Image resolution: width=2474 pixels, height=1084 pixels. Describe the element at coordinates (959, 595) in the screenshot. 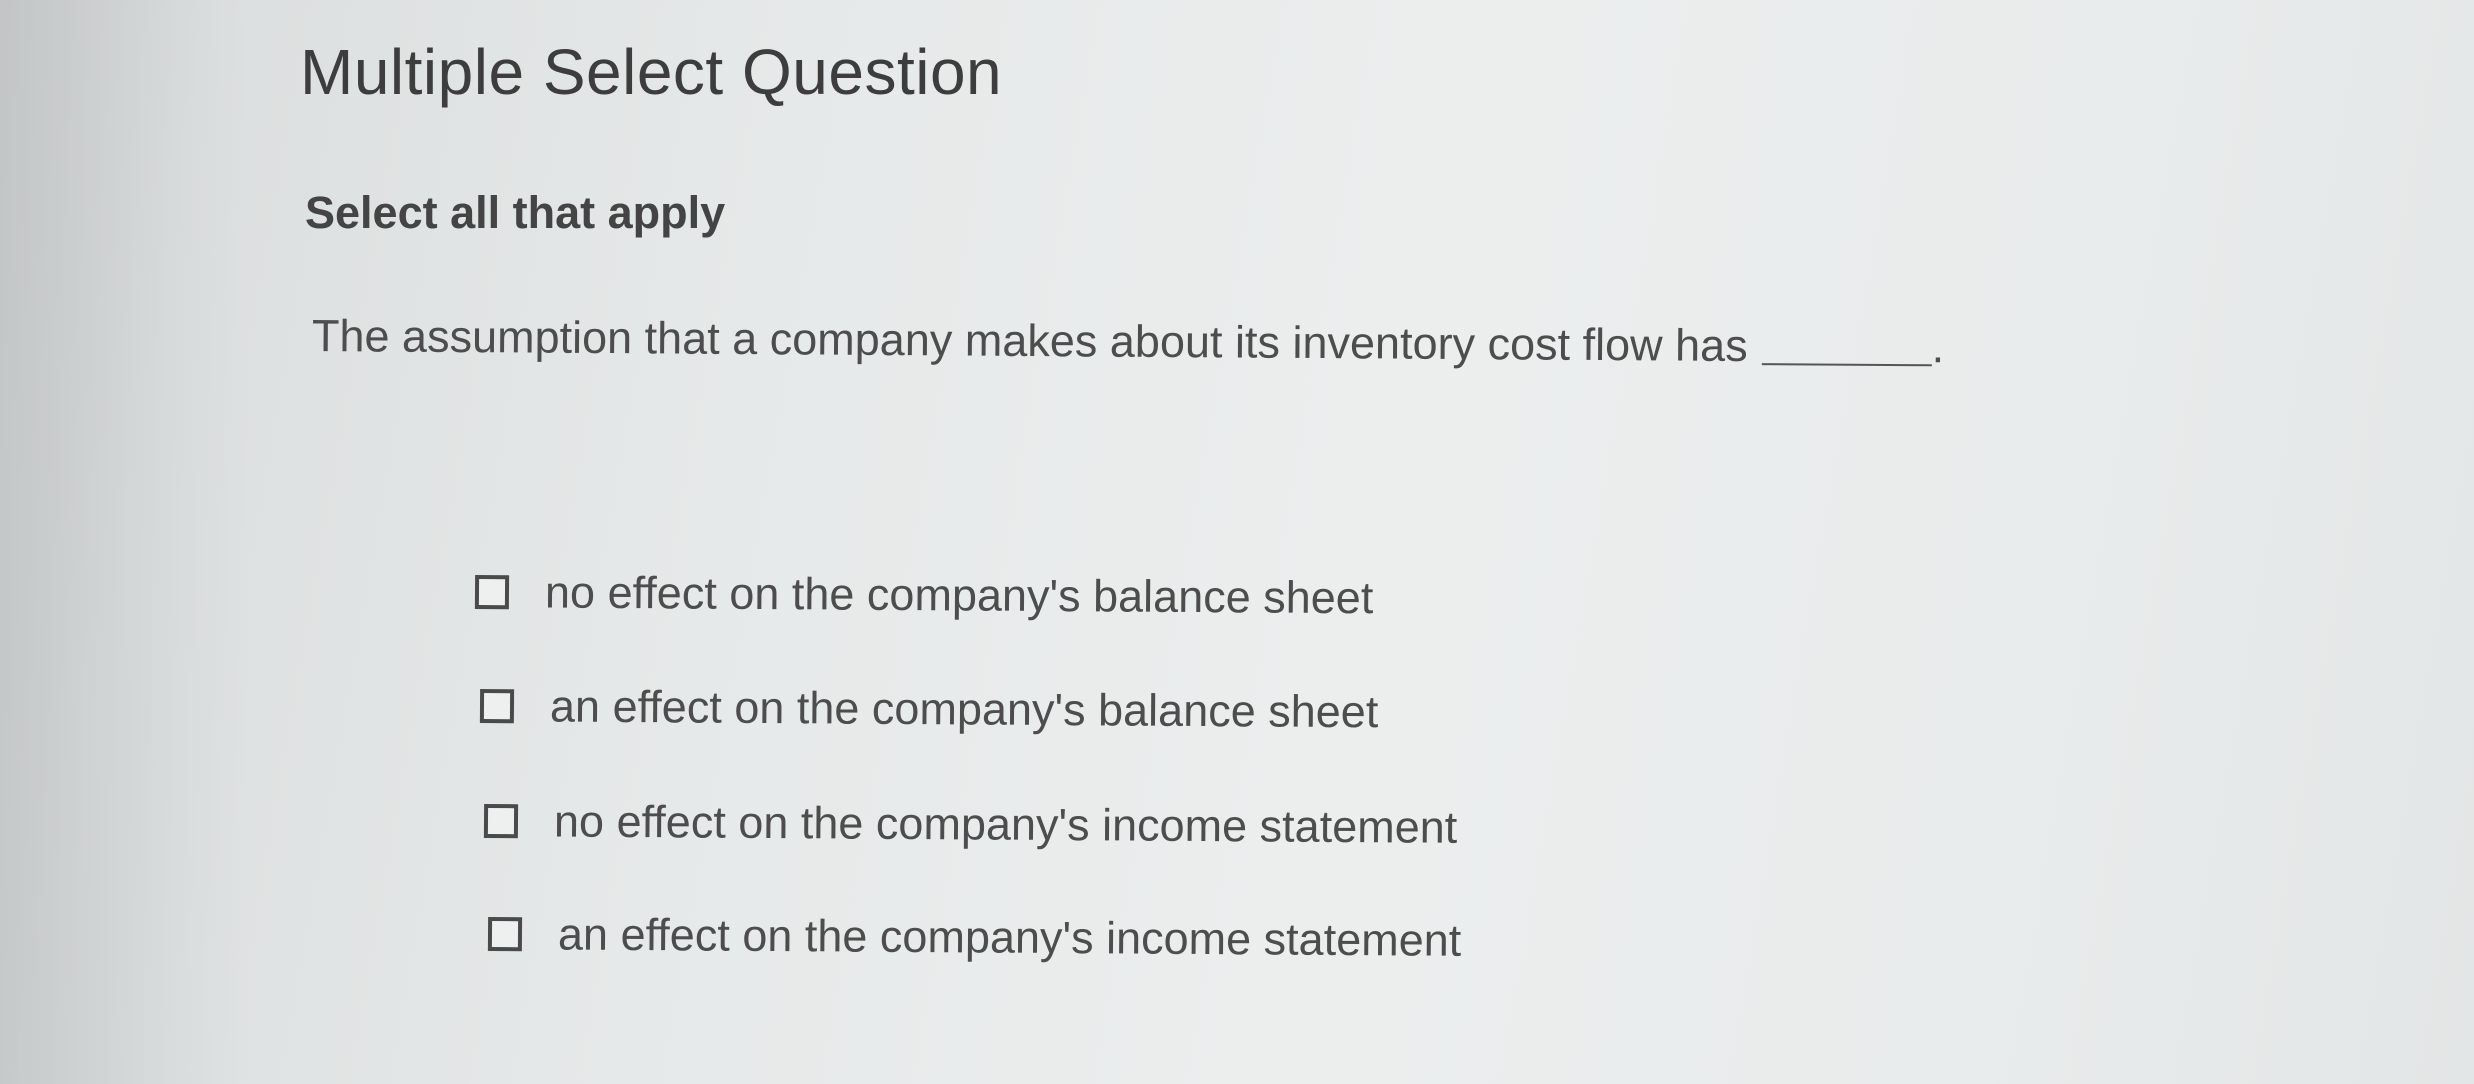

I see `option-label: no effect on the company's balance sheet` at that location.